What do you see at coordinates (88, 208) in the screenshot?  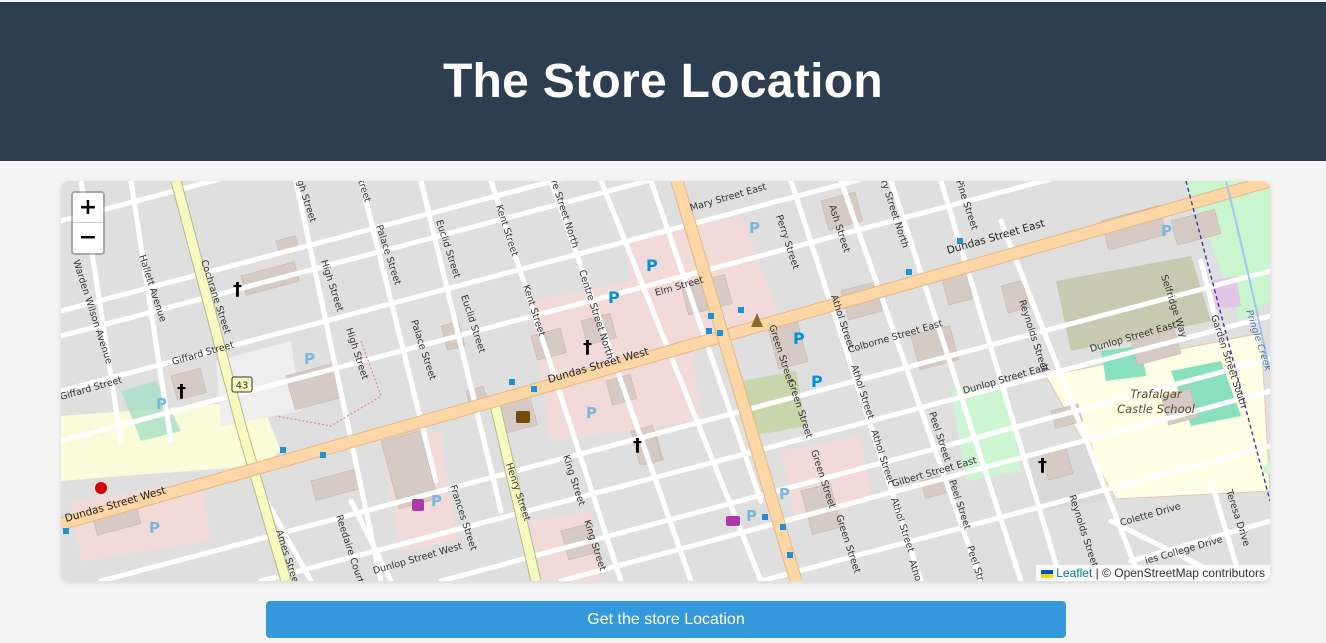 I see `zoom-in-button: +` at bounding box center [88, 208].